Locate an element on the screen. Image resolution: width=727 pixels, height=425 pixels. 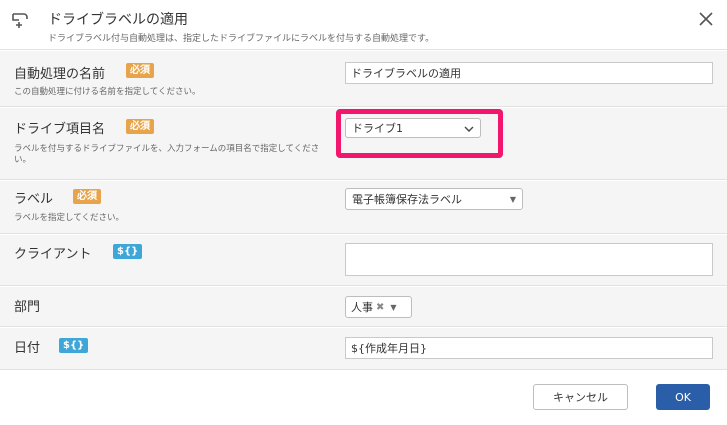
field-label-drive-item: ドライブ項目名 is located at coordinates (60, 129).